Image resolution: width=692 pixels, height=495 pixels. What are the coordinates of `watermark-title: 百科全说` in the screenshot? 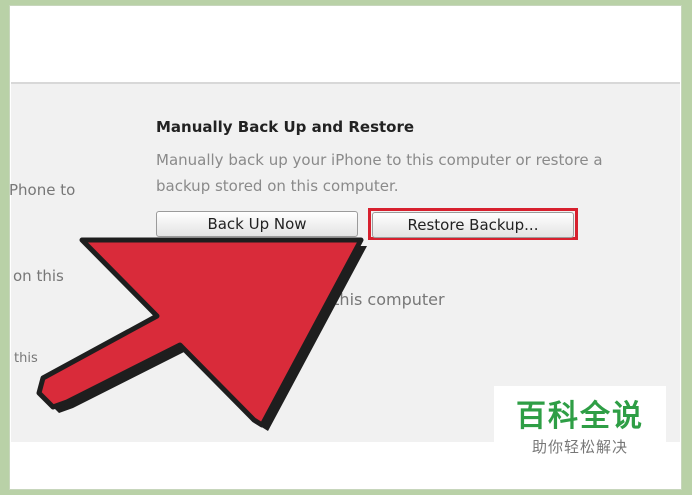 It's located at (580, 416).